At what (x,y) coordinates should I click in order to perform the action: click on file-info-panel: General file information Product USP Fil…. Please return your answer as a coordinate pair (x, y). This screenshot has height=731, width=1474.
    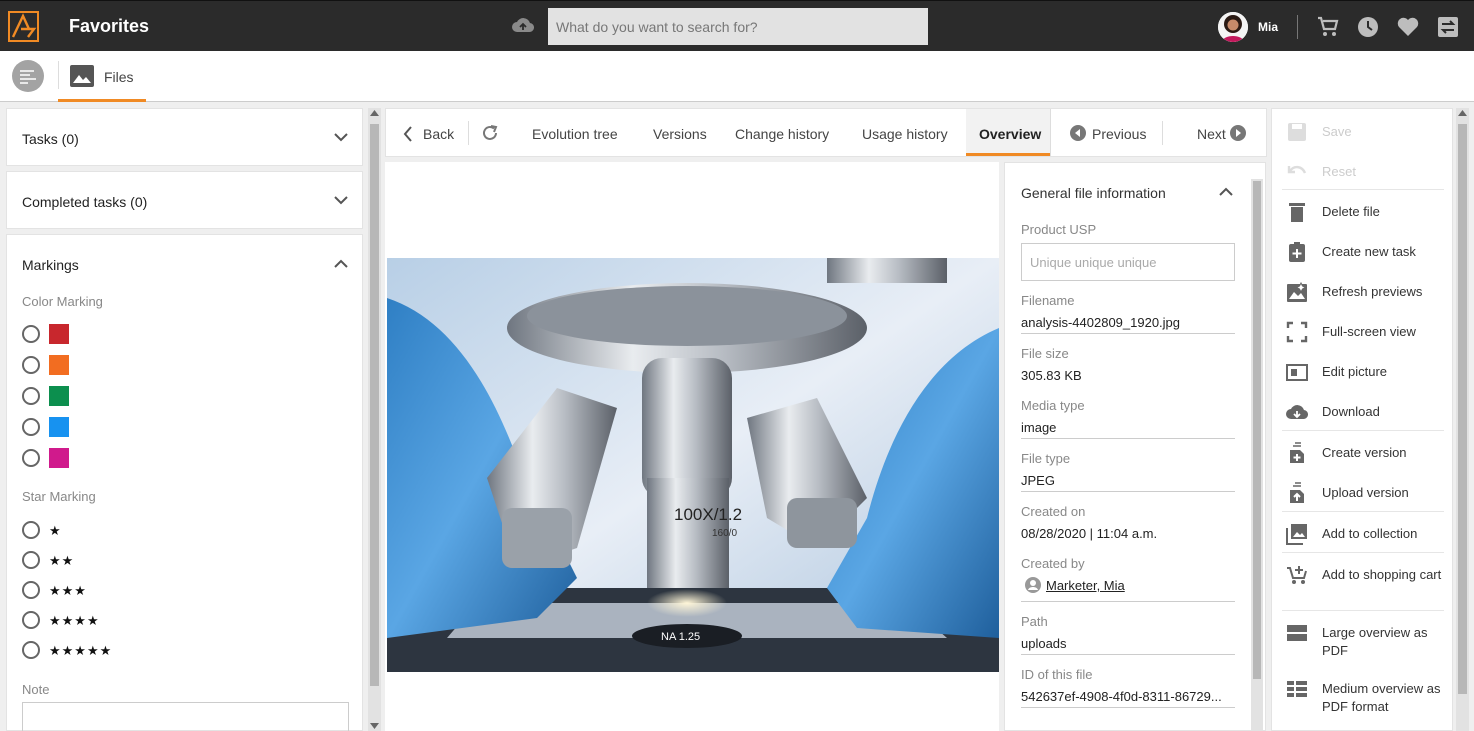
    Looking at the image, I should click on (1135, 446).